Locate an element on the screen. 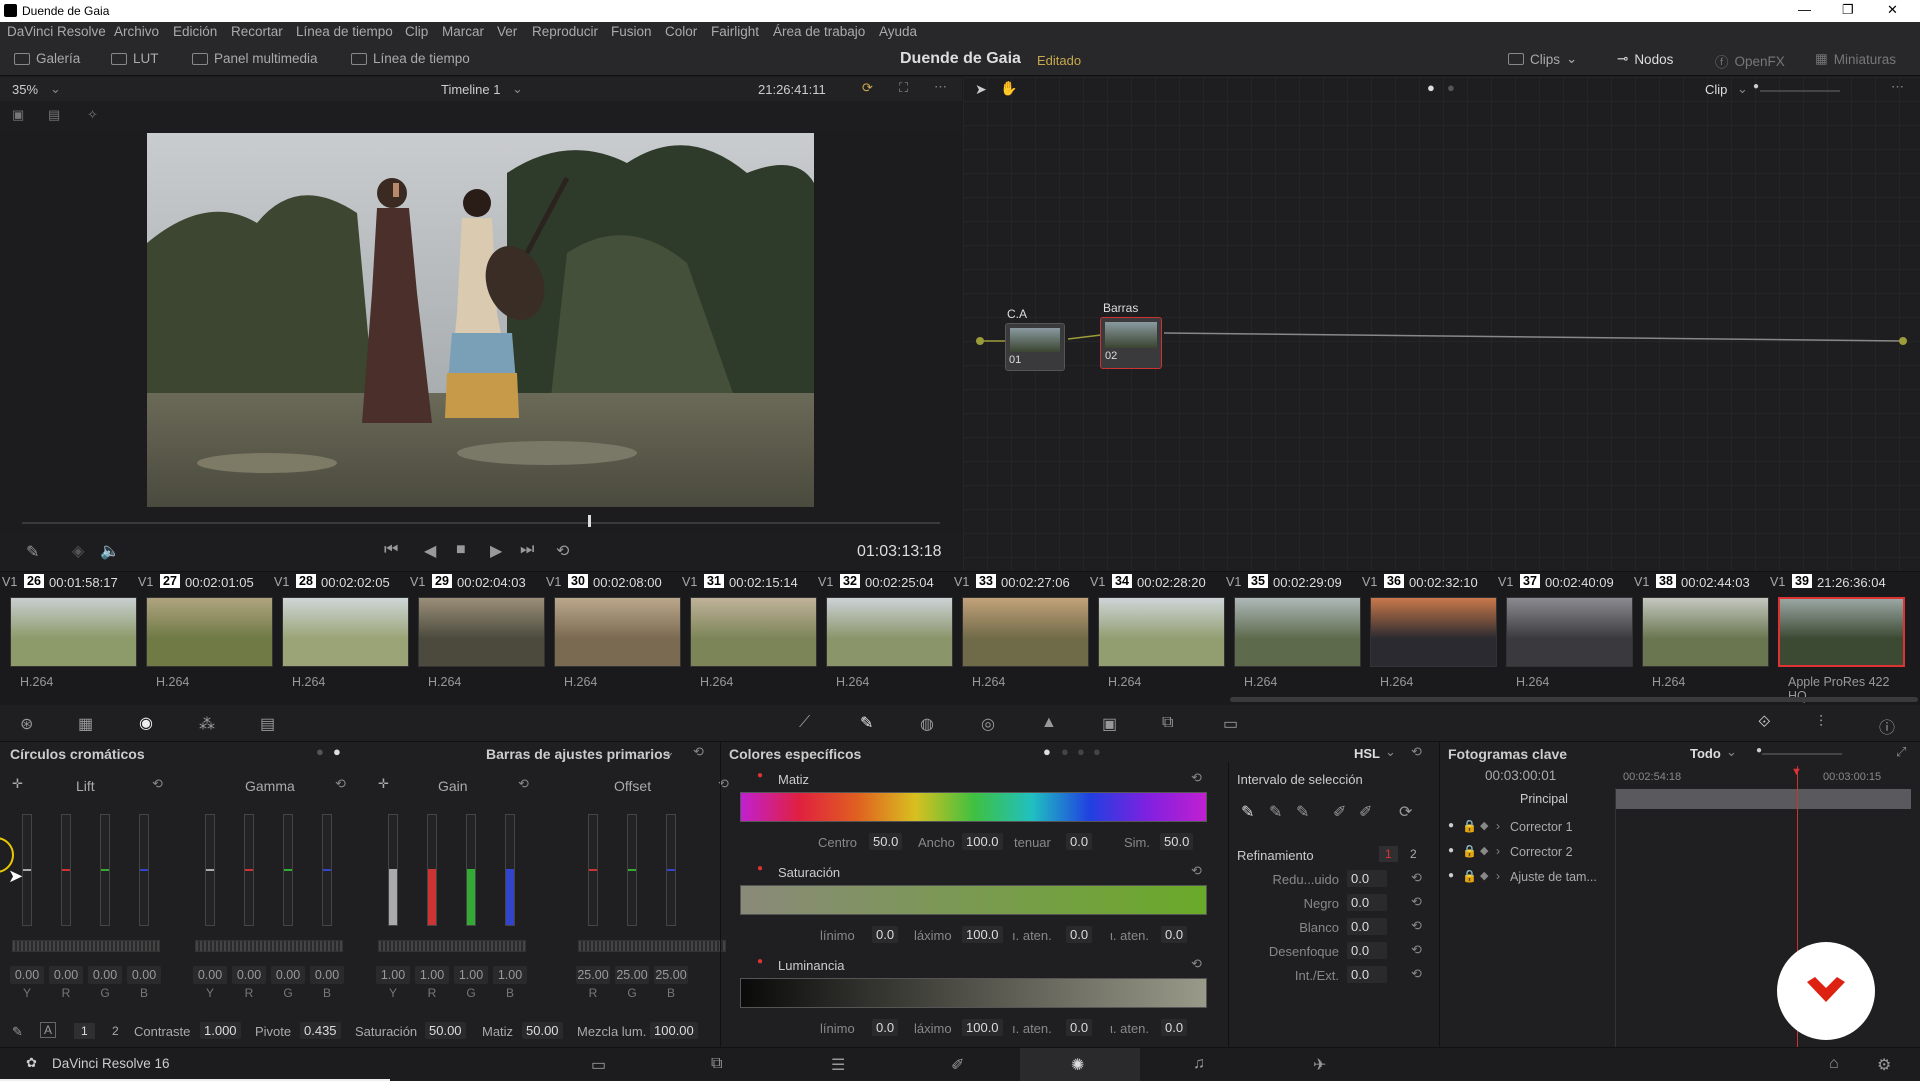 Image resolution: width=1920 pixels, height=1081 pixels. close-button: ✕ is located at coordinates (1892, 10).